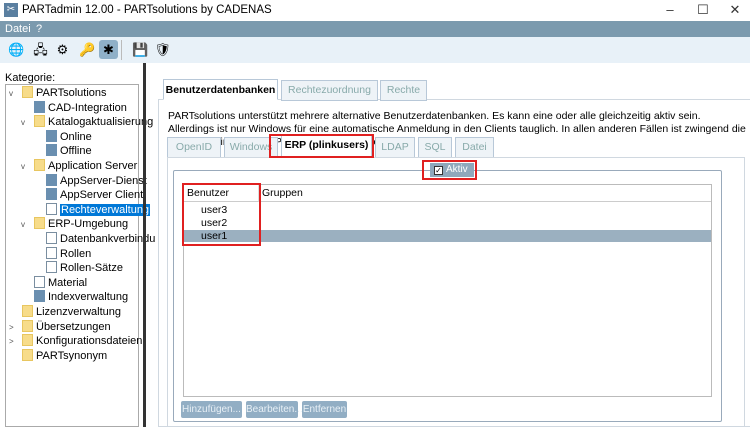  Describe the element at coordinates (87, 49) in the screenshot. I see `keys-icon: 🔑` at that location.